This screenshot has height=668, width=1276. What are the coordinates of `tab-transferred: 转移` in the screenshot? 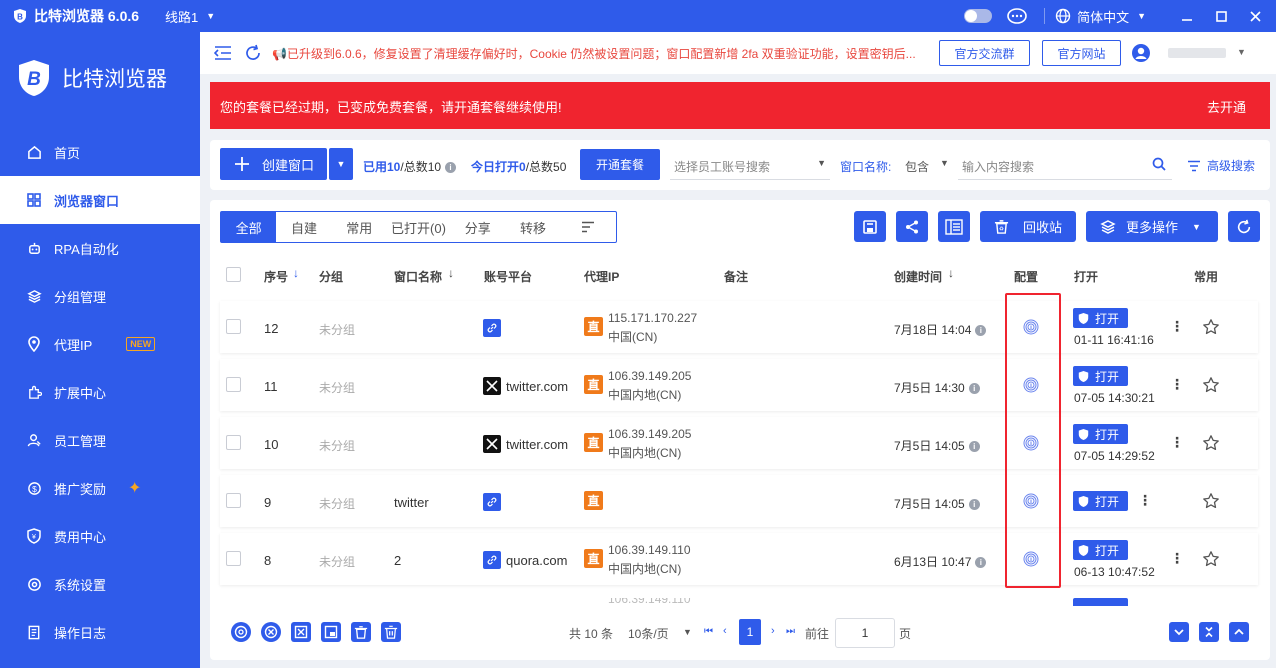 It's located at (532, 227).